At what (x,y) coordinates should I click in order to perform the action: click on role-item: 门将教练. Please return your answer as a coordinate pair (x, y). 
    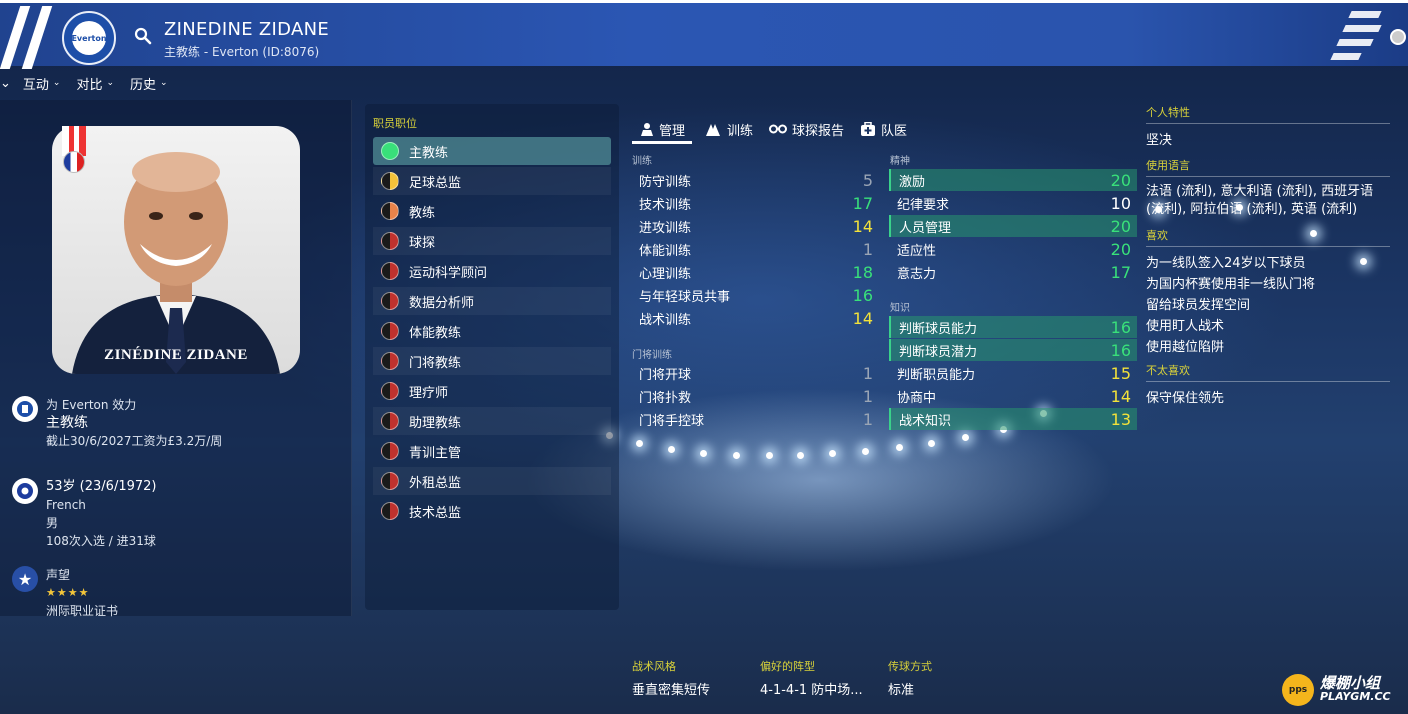
    Looking at the image, I should click on (492, 361).